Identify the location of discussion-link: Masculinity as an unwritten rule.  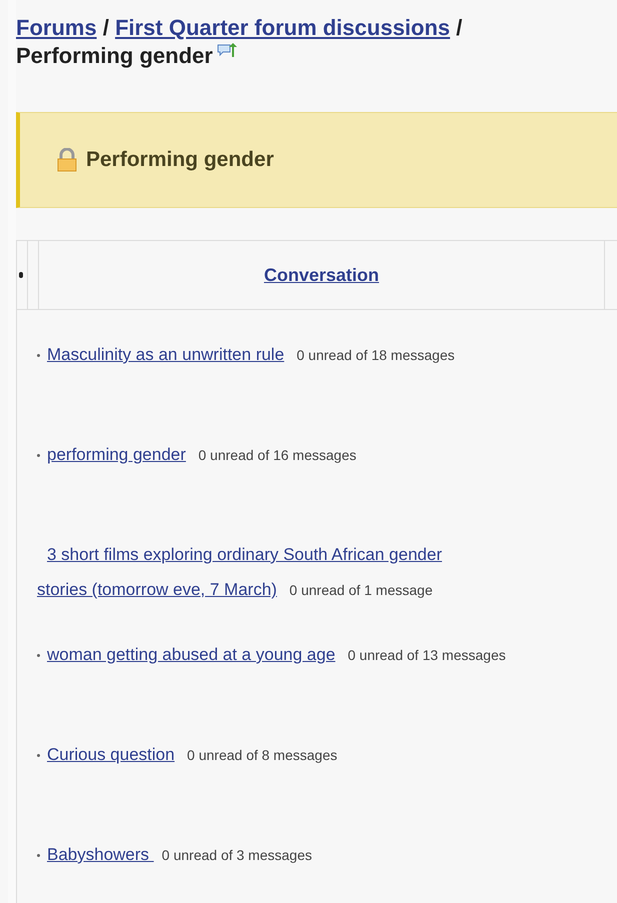
(165, 354).